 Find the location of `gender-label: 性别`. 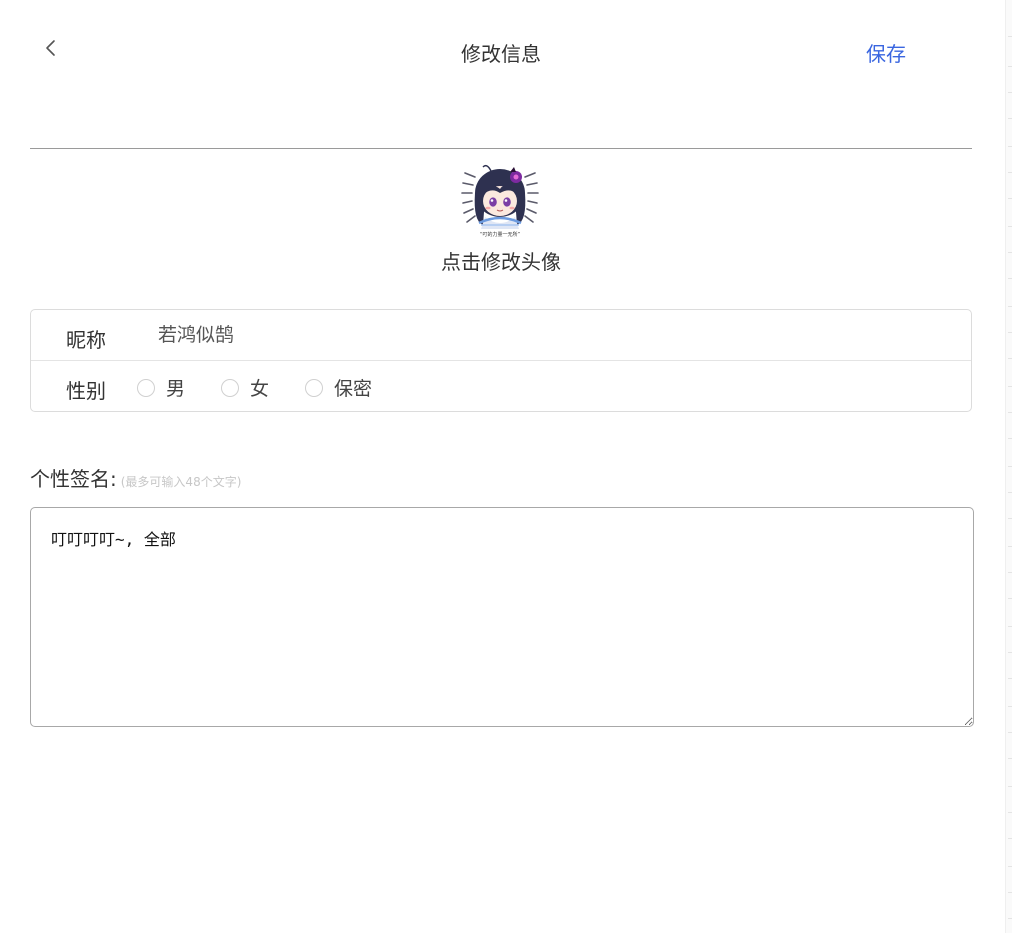

gender-label: 性别 is located at coordinates (86, 391).